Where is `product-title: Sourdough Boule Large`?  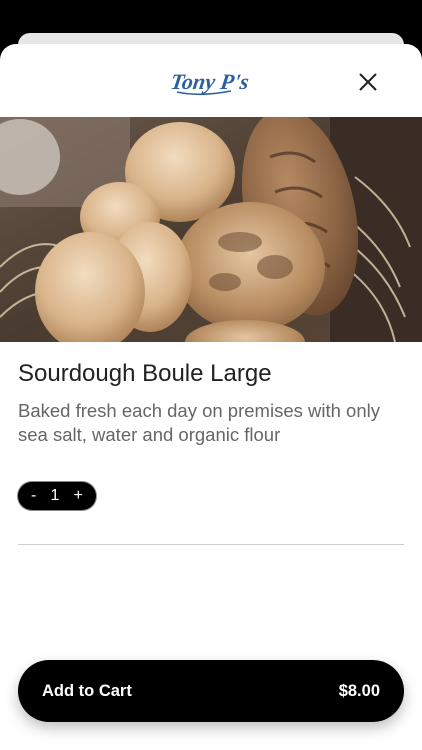 product-title: Sourdough Boule Large is located at coordinates (145, 373).